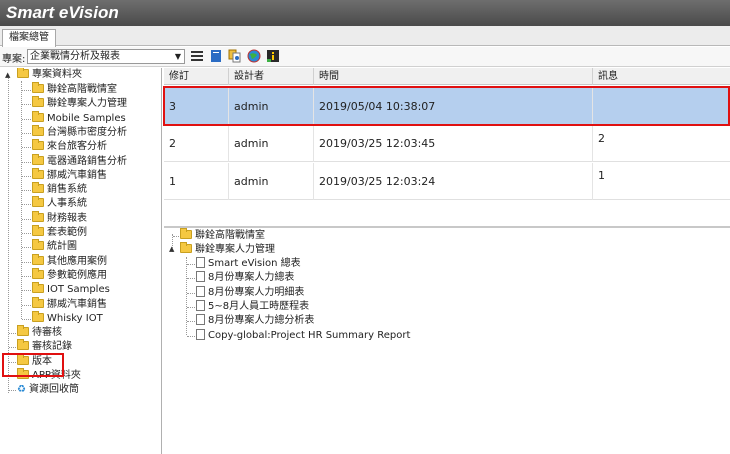  What do you see at coordinates (171, 249) in the screenshot?
I see `tree-expander-icon: ▲` at bounding box center [171, 249].